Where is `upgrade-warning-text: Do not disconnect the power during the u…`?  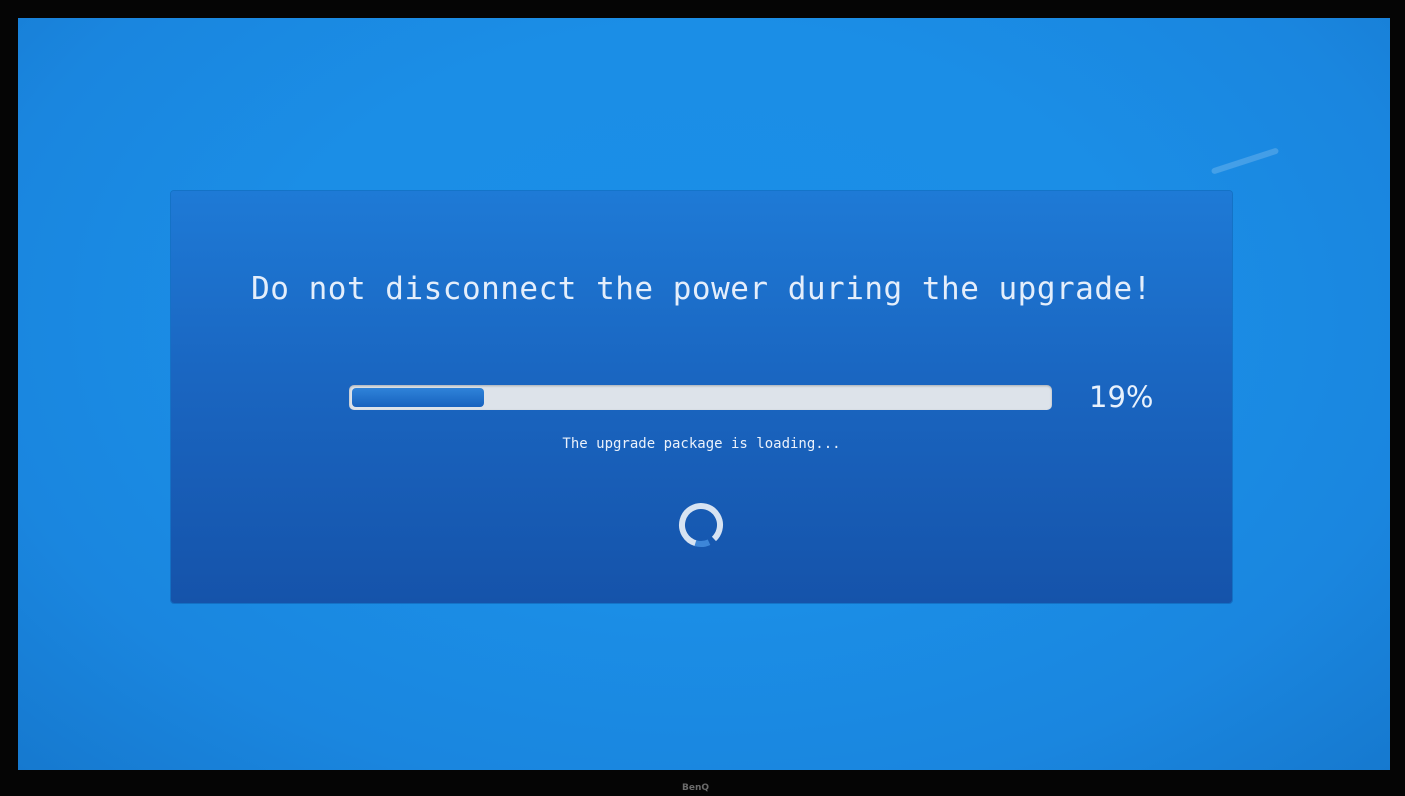
upgrade-warning-text: Do not disconnect the power during the u… is located at coordinates (701, 289).